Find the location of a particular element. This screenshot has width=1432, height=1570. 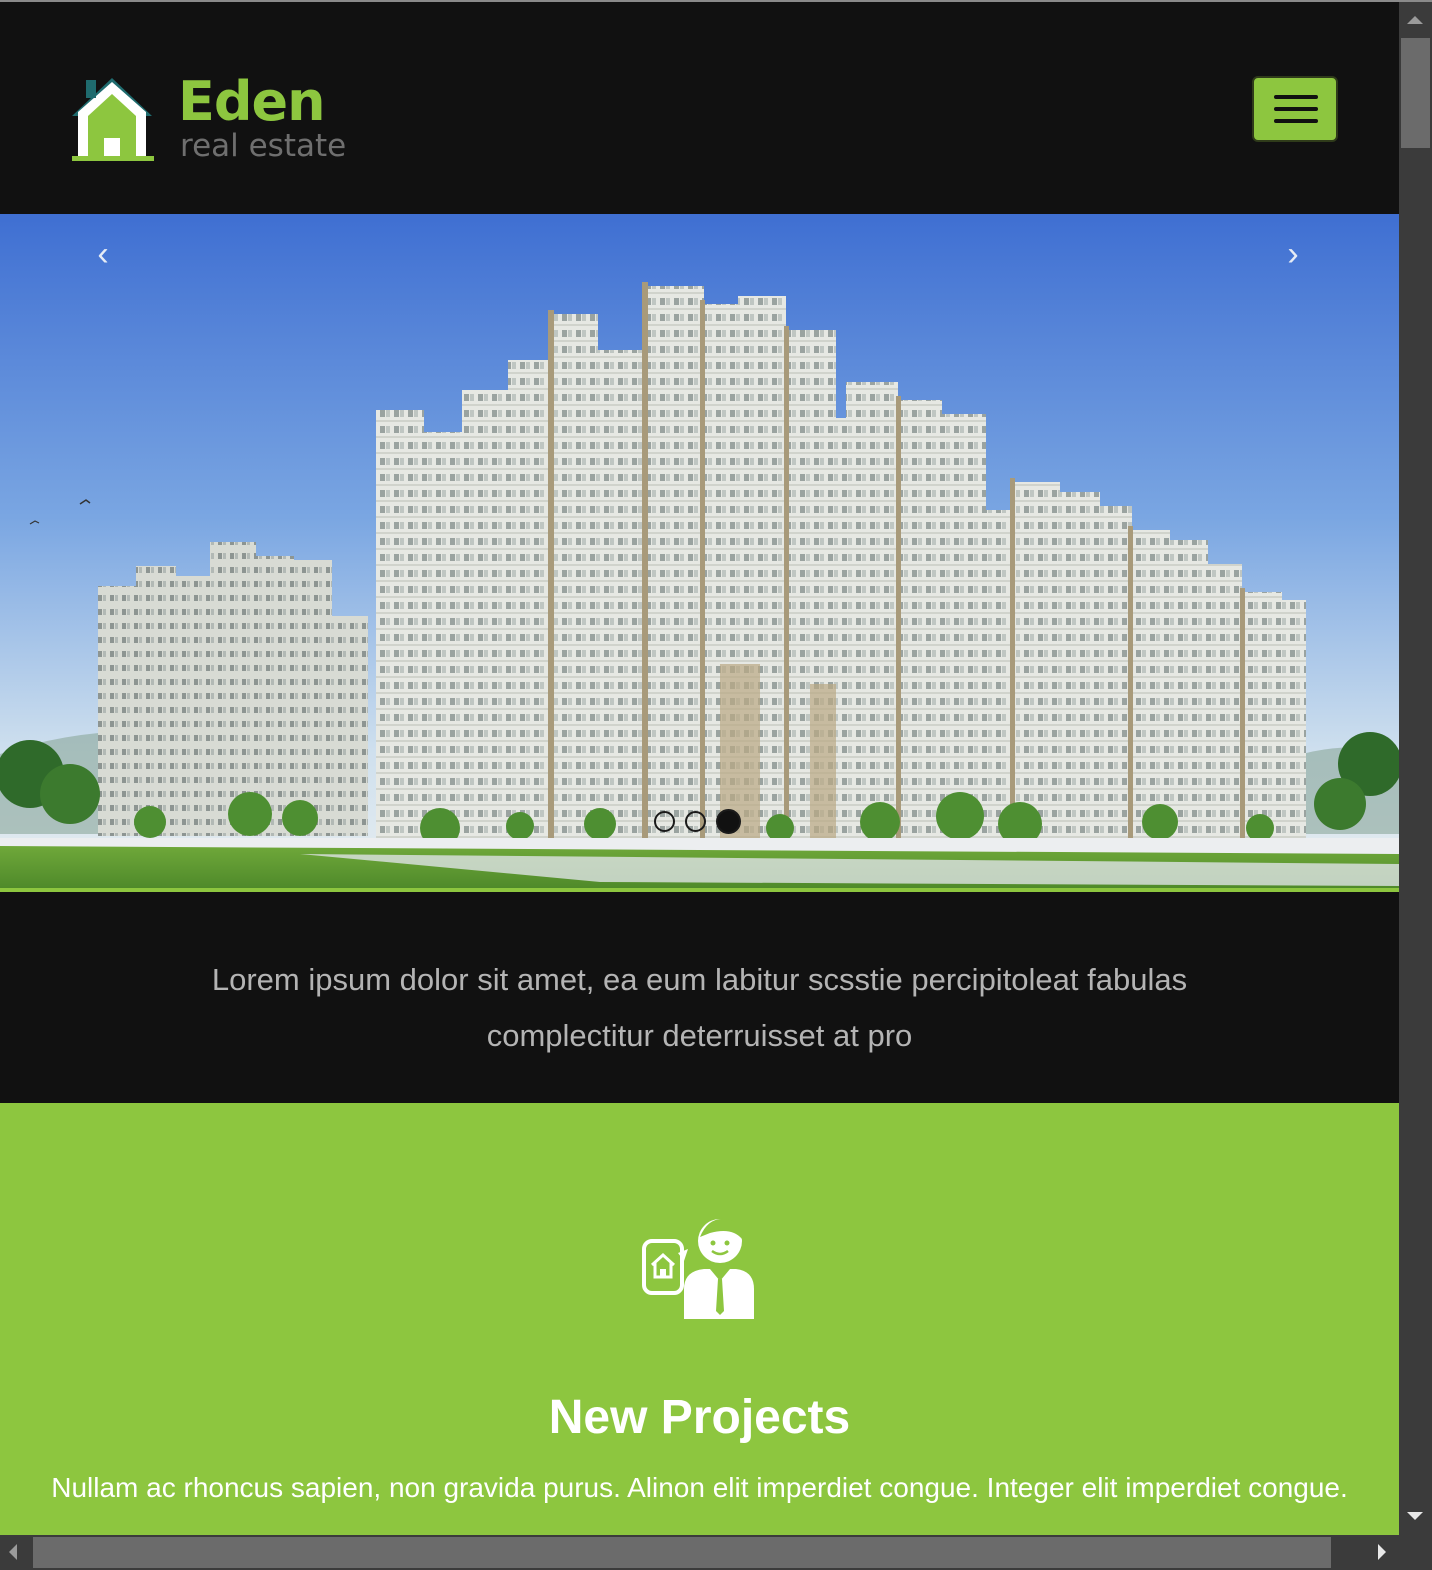

logo-name: Eden is located at coordinates (252, 101).